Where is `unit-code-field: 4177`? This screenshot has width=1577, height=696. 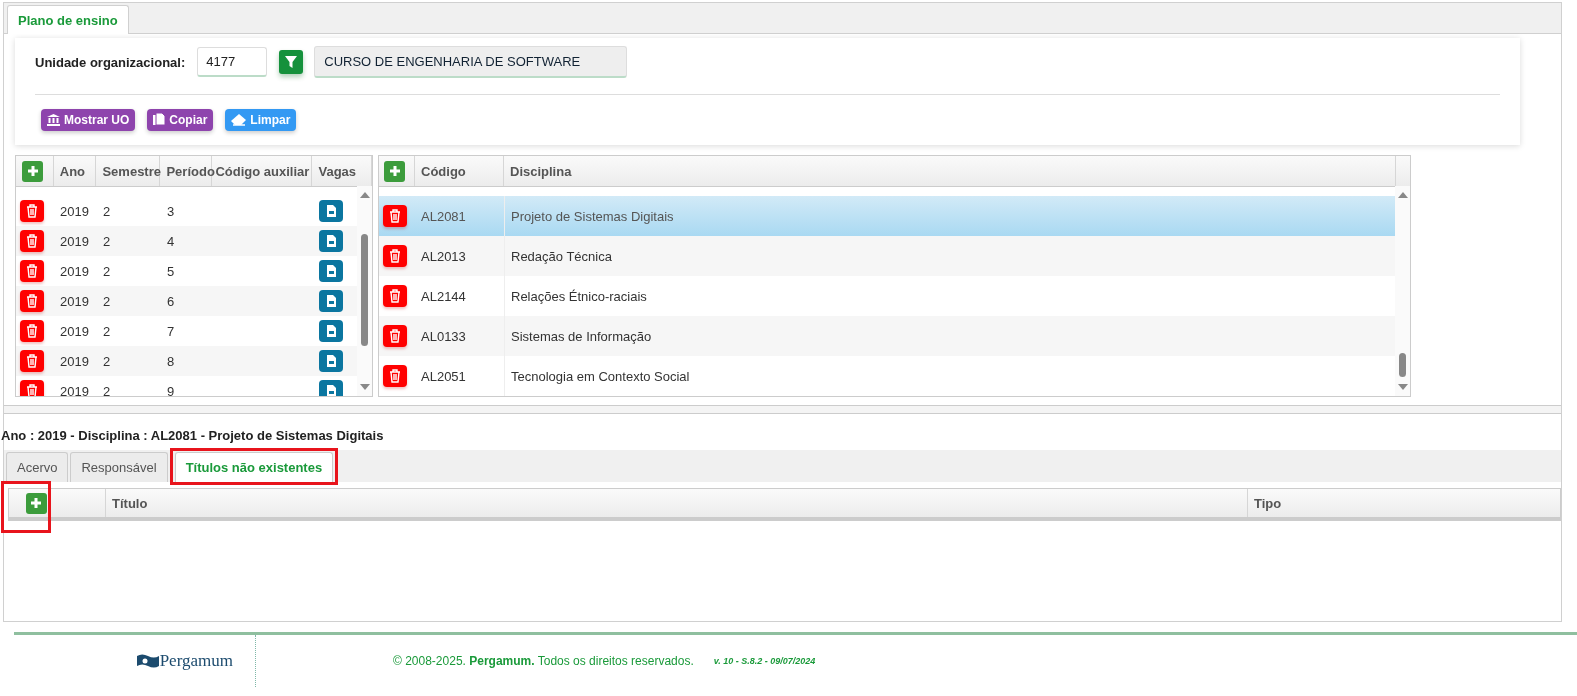 unit-code-field: 4177 is located at coordinates (232, 62).